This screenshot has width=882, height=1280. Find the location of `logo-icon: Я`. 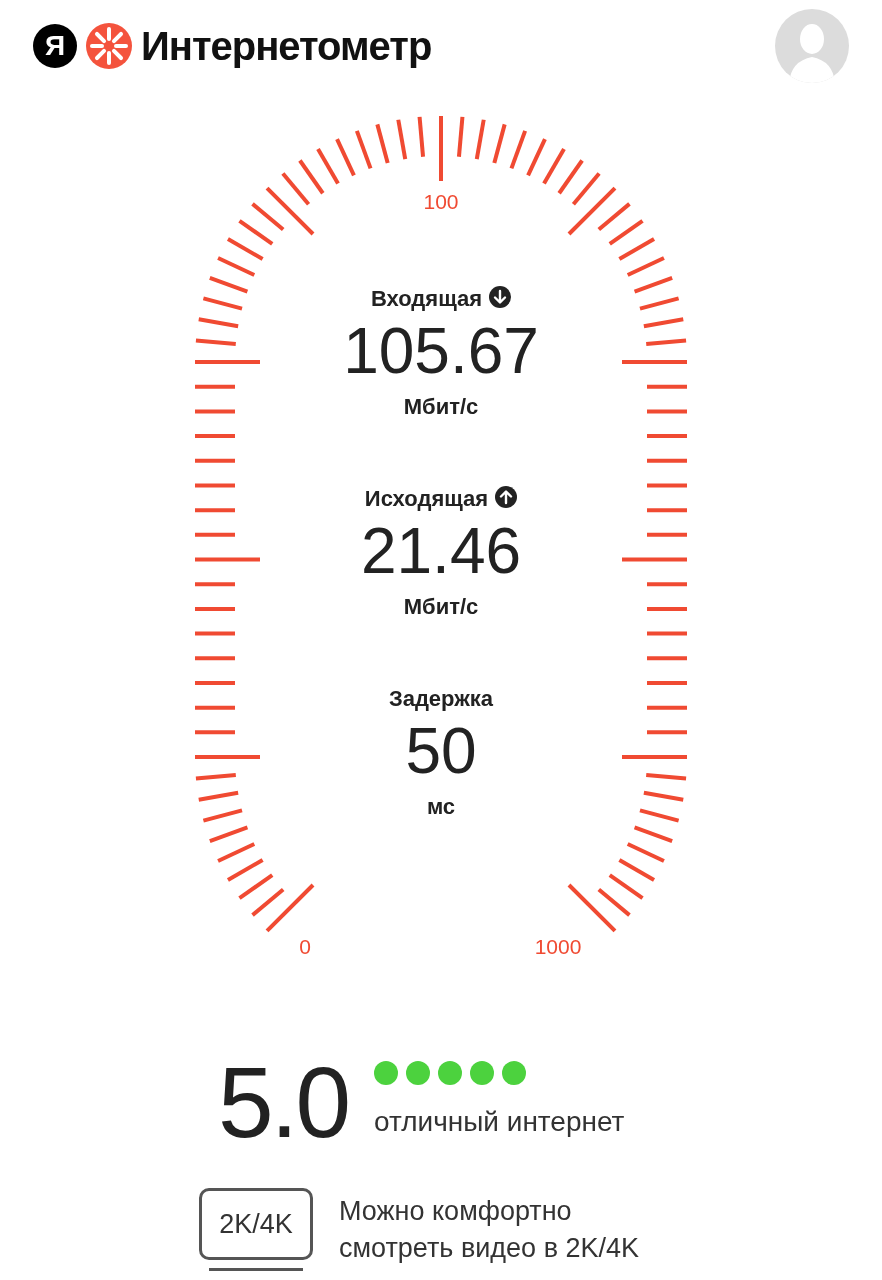

logo-icon: Я is located at coordinates (55, 46).